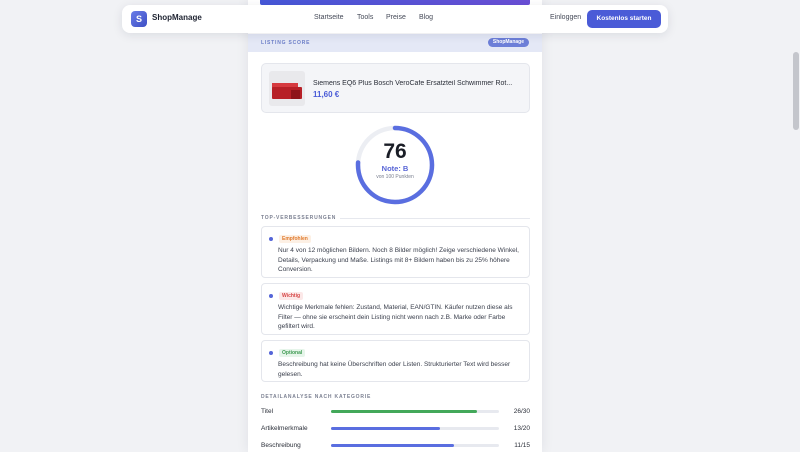 The height and width of the screenshot is (452, 800). What do you see at coordinates (267, 411) in the screenshot?
I see `category-label-titel: Titel` at bounding box center [267, 411].